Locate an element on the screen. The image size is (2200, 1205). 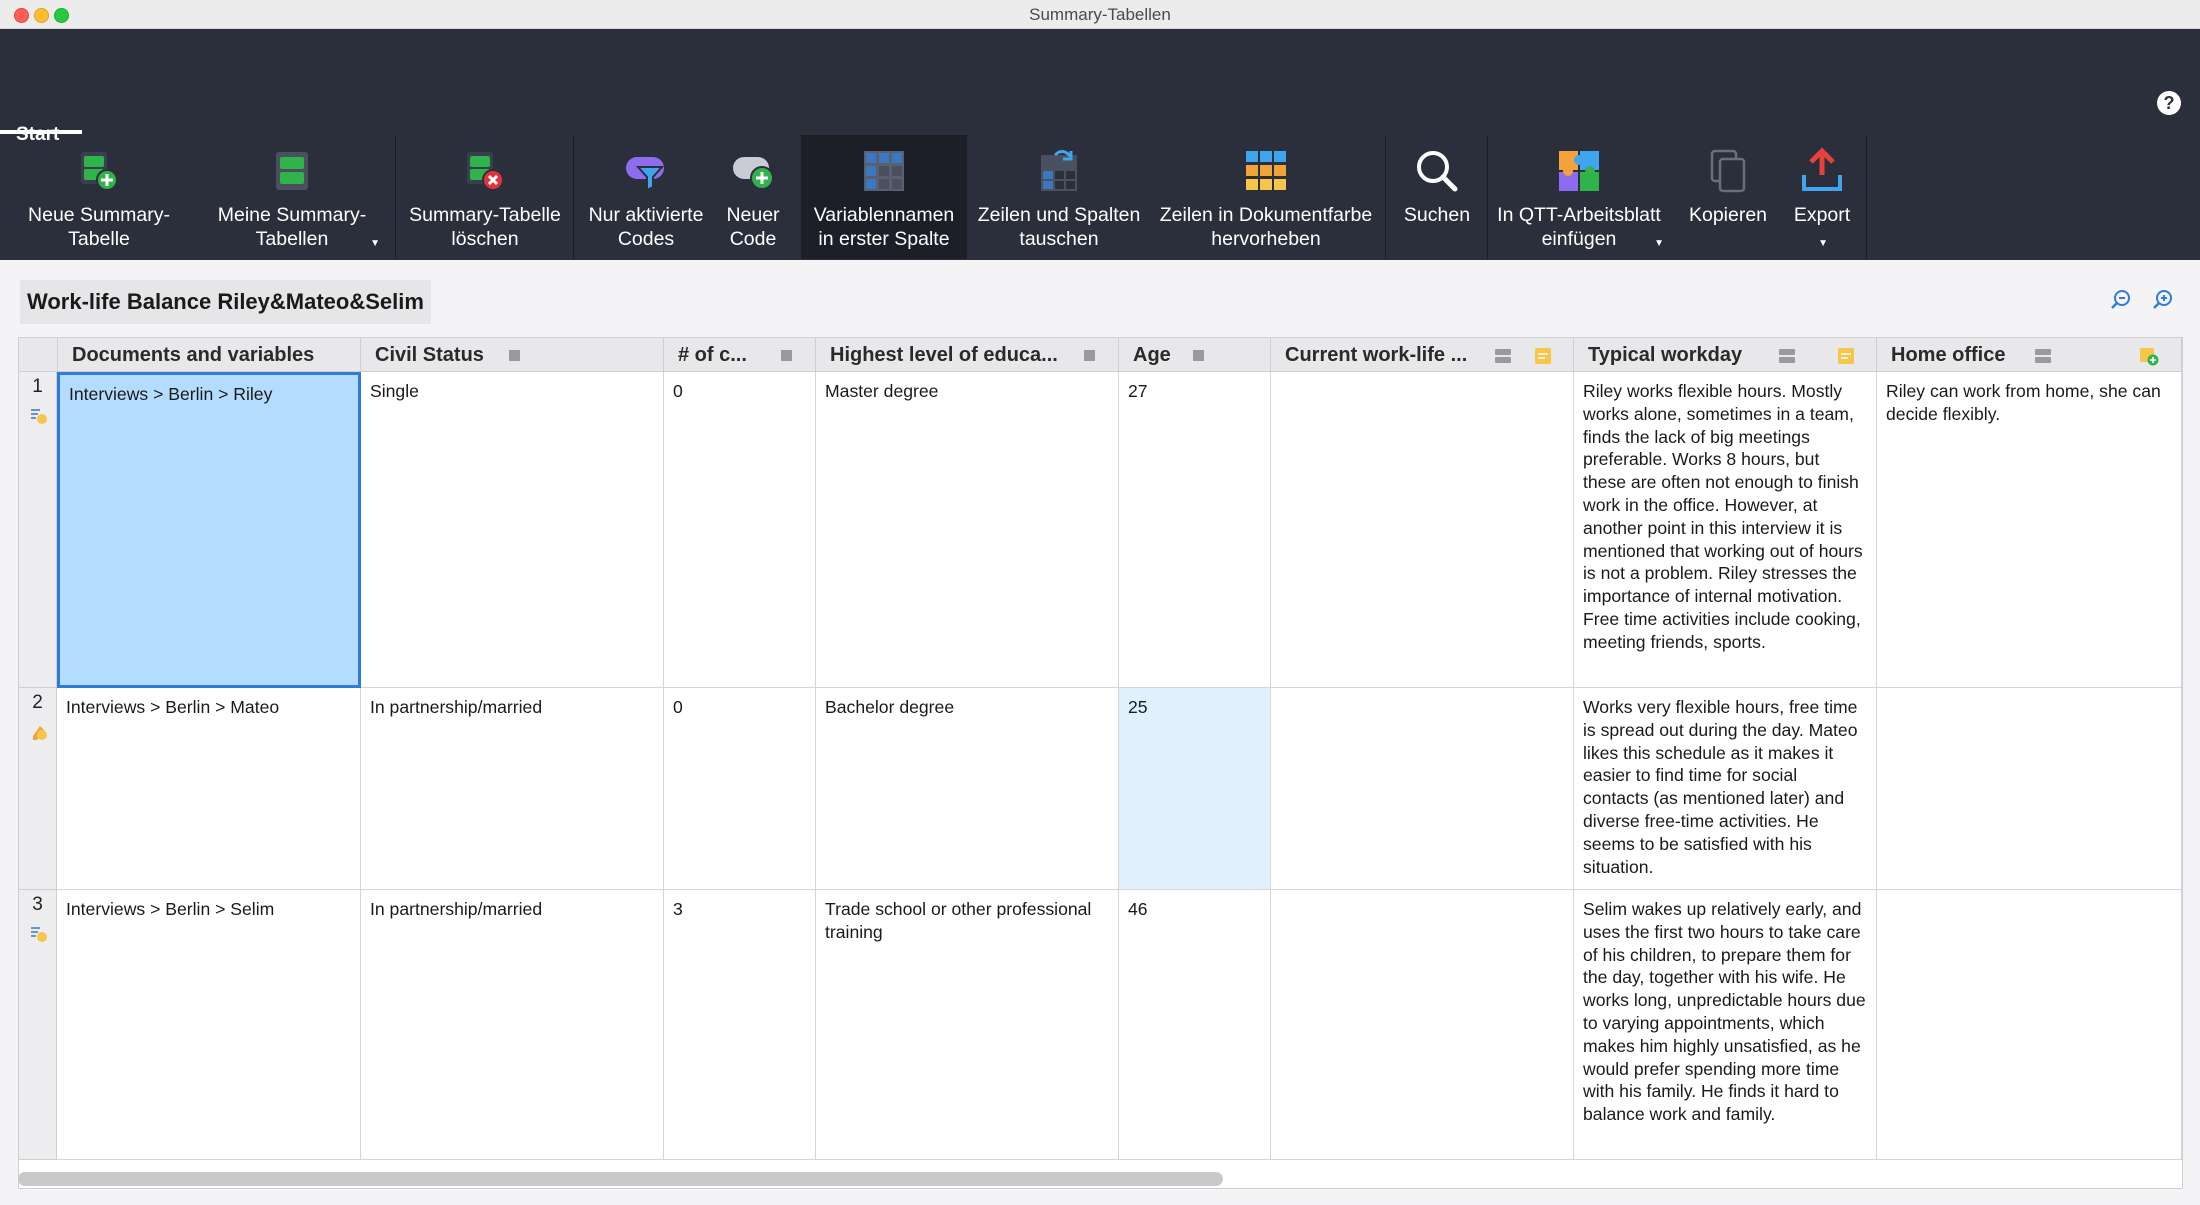
table-title: Work-life Balance Riley&Mateo&Selim is located at coordinates (225, 302).